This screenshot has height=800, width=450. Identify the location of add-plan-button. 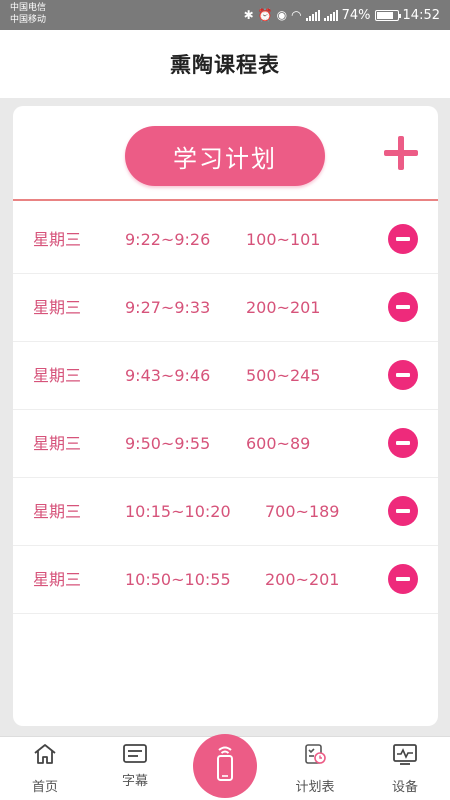
(401, 153).